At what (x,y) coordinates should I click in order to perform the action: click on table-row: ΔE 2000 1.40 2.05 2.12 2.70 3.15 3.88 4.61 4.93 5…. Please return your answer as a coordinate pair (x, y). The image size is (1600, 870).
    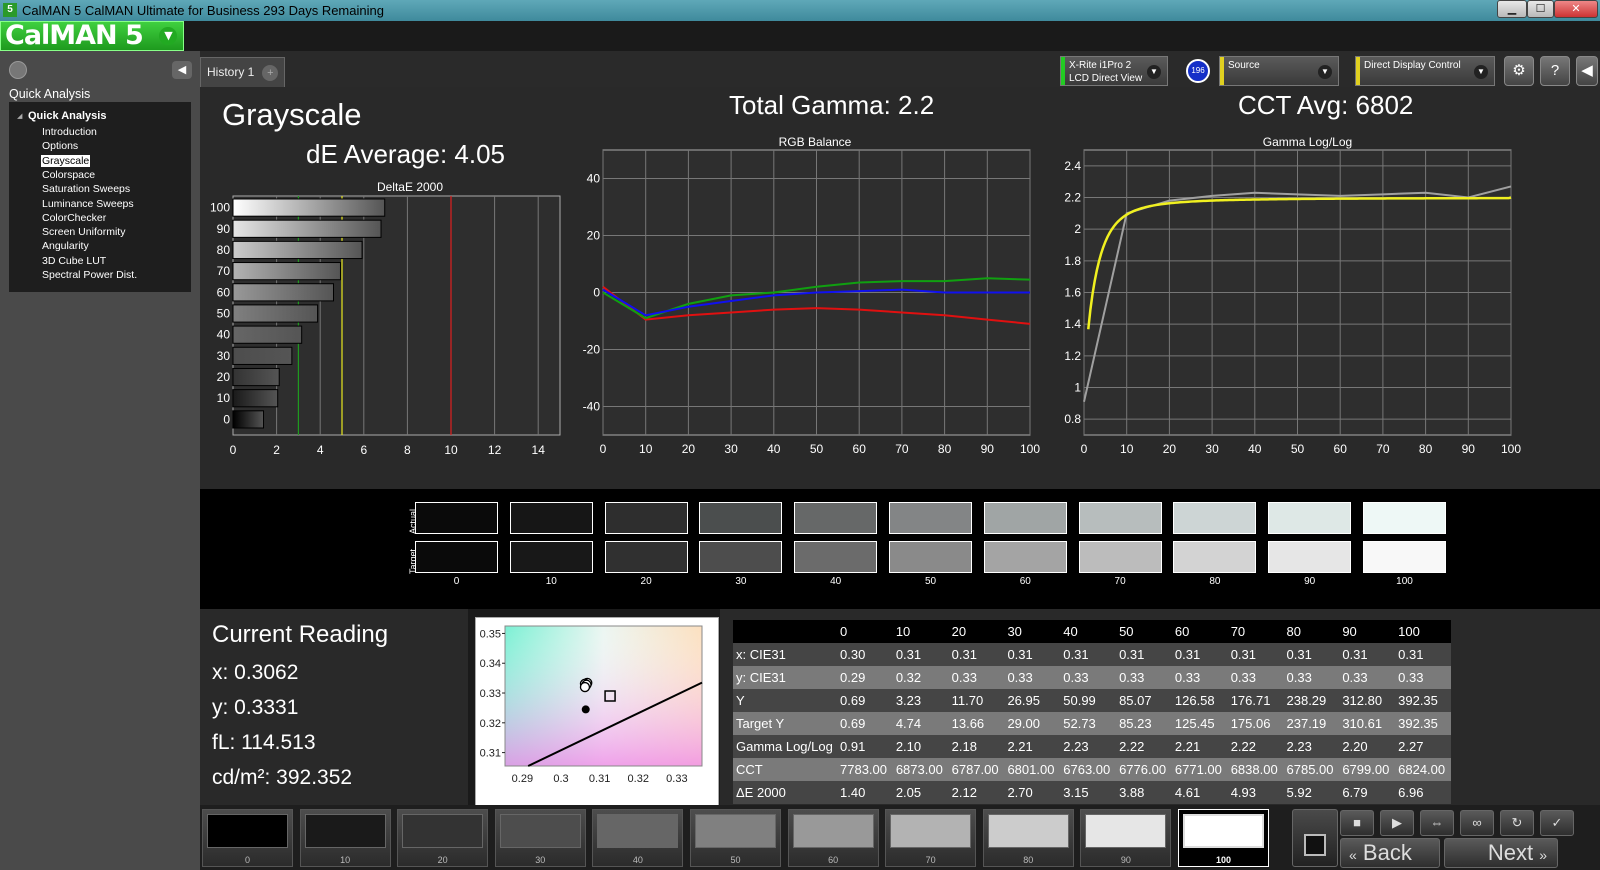
    Looking at the image, I should click on (1092, 792).